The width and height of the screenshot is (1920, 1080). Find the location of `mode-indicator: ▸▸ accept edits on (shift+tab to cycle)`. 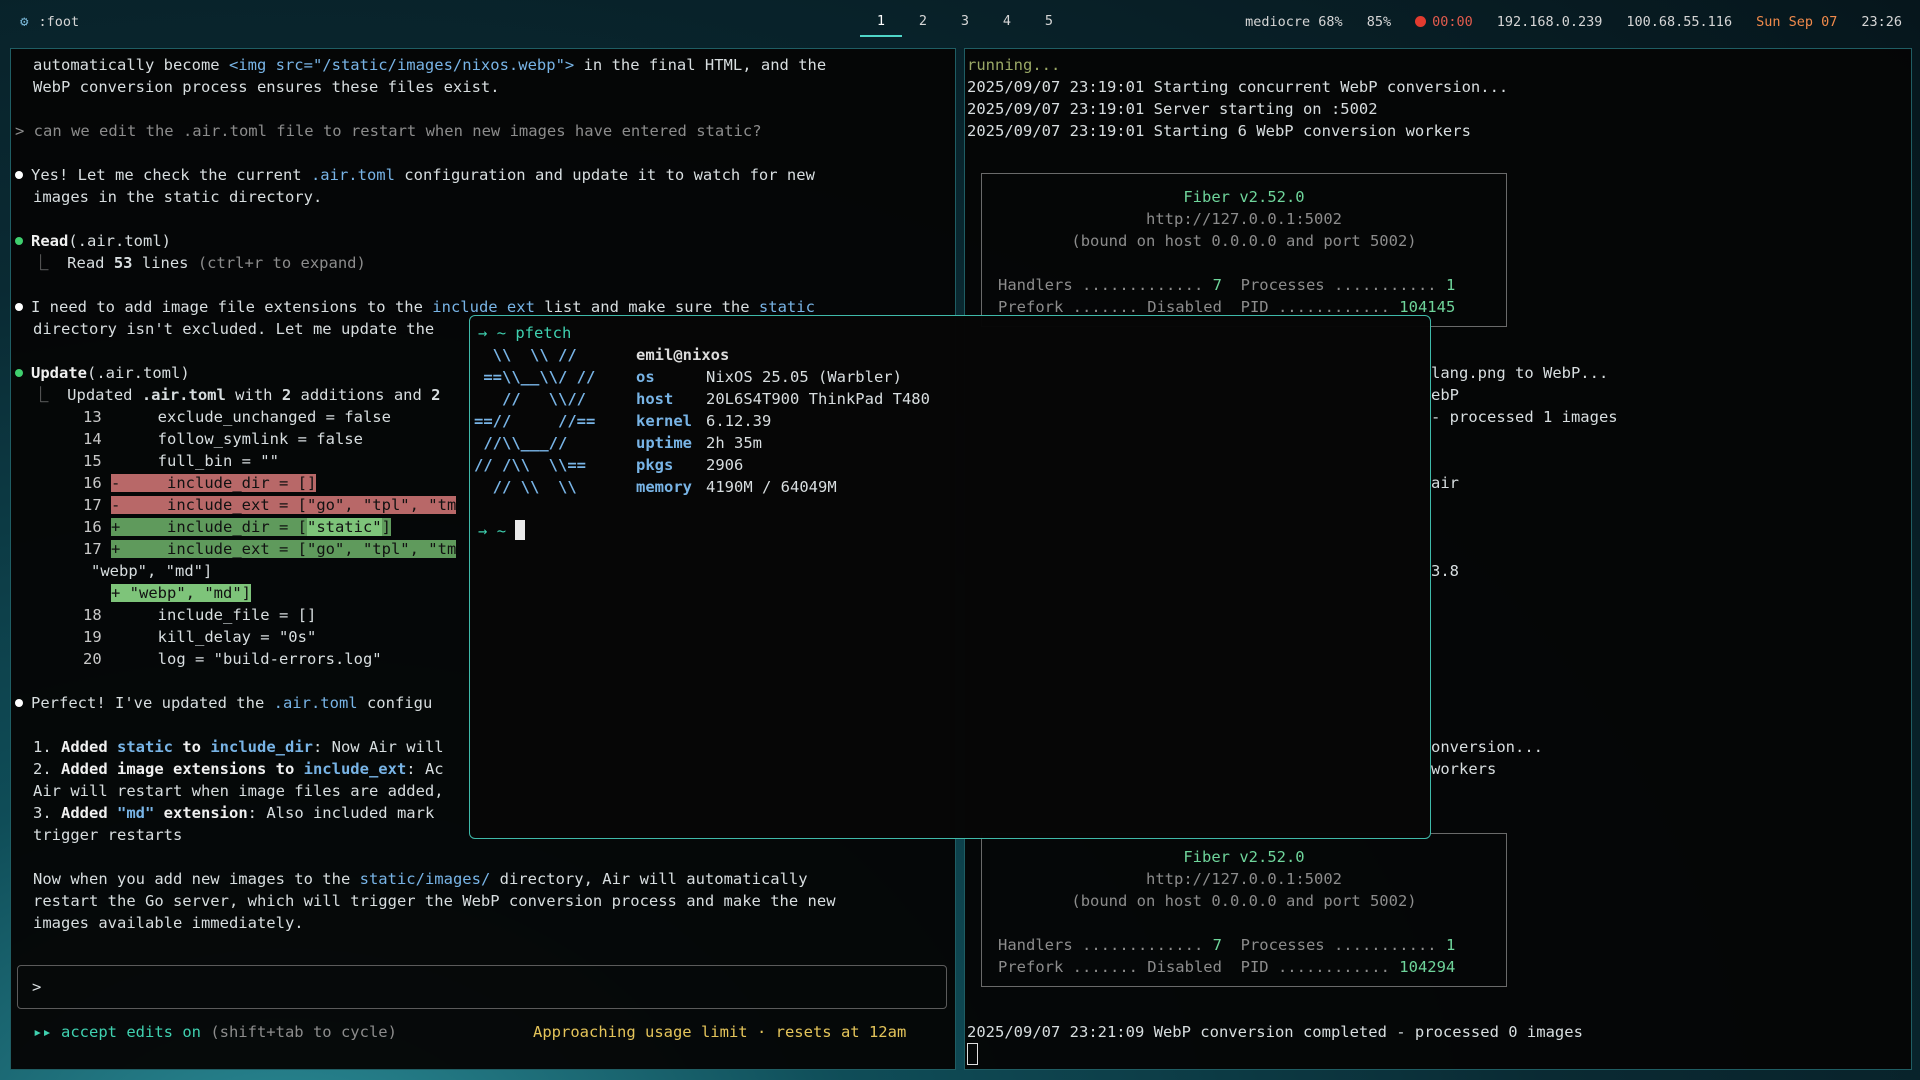

mode-indicator: ▸▸ accept edits on (shift+tab to cycle) is located at coordinates (215, 1032).